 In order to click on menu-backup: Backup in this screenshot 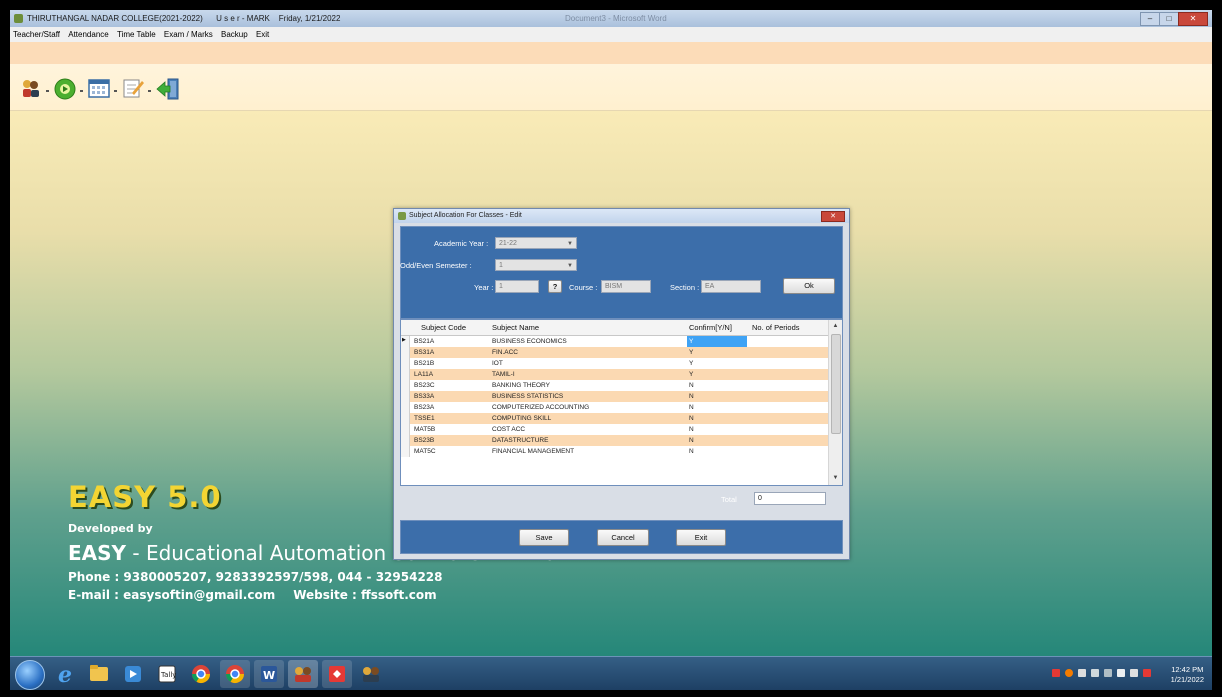, I will do `click(234, 33)`.